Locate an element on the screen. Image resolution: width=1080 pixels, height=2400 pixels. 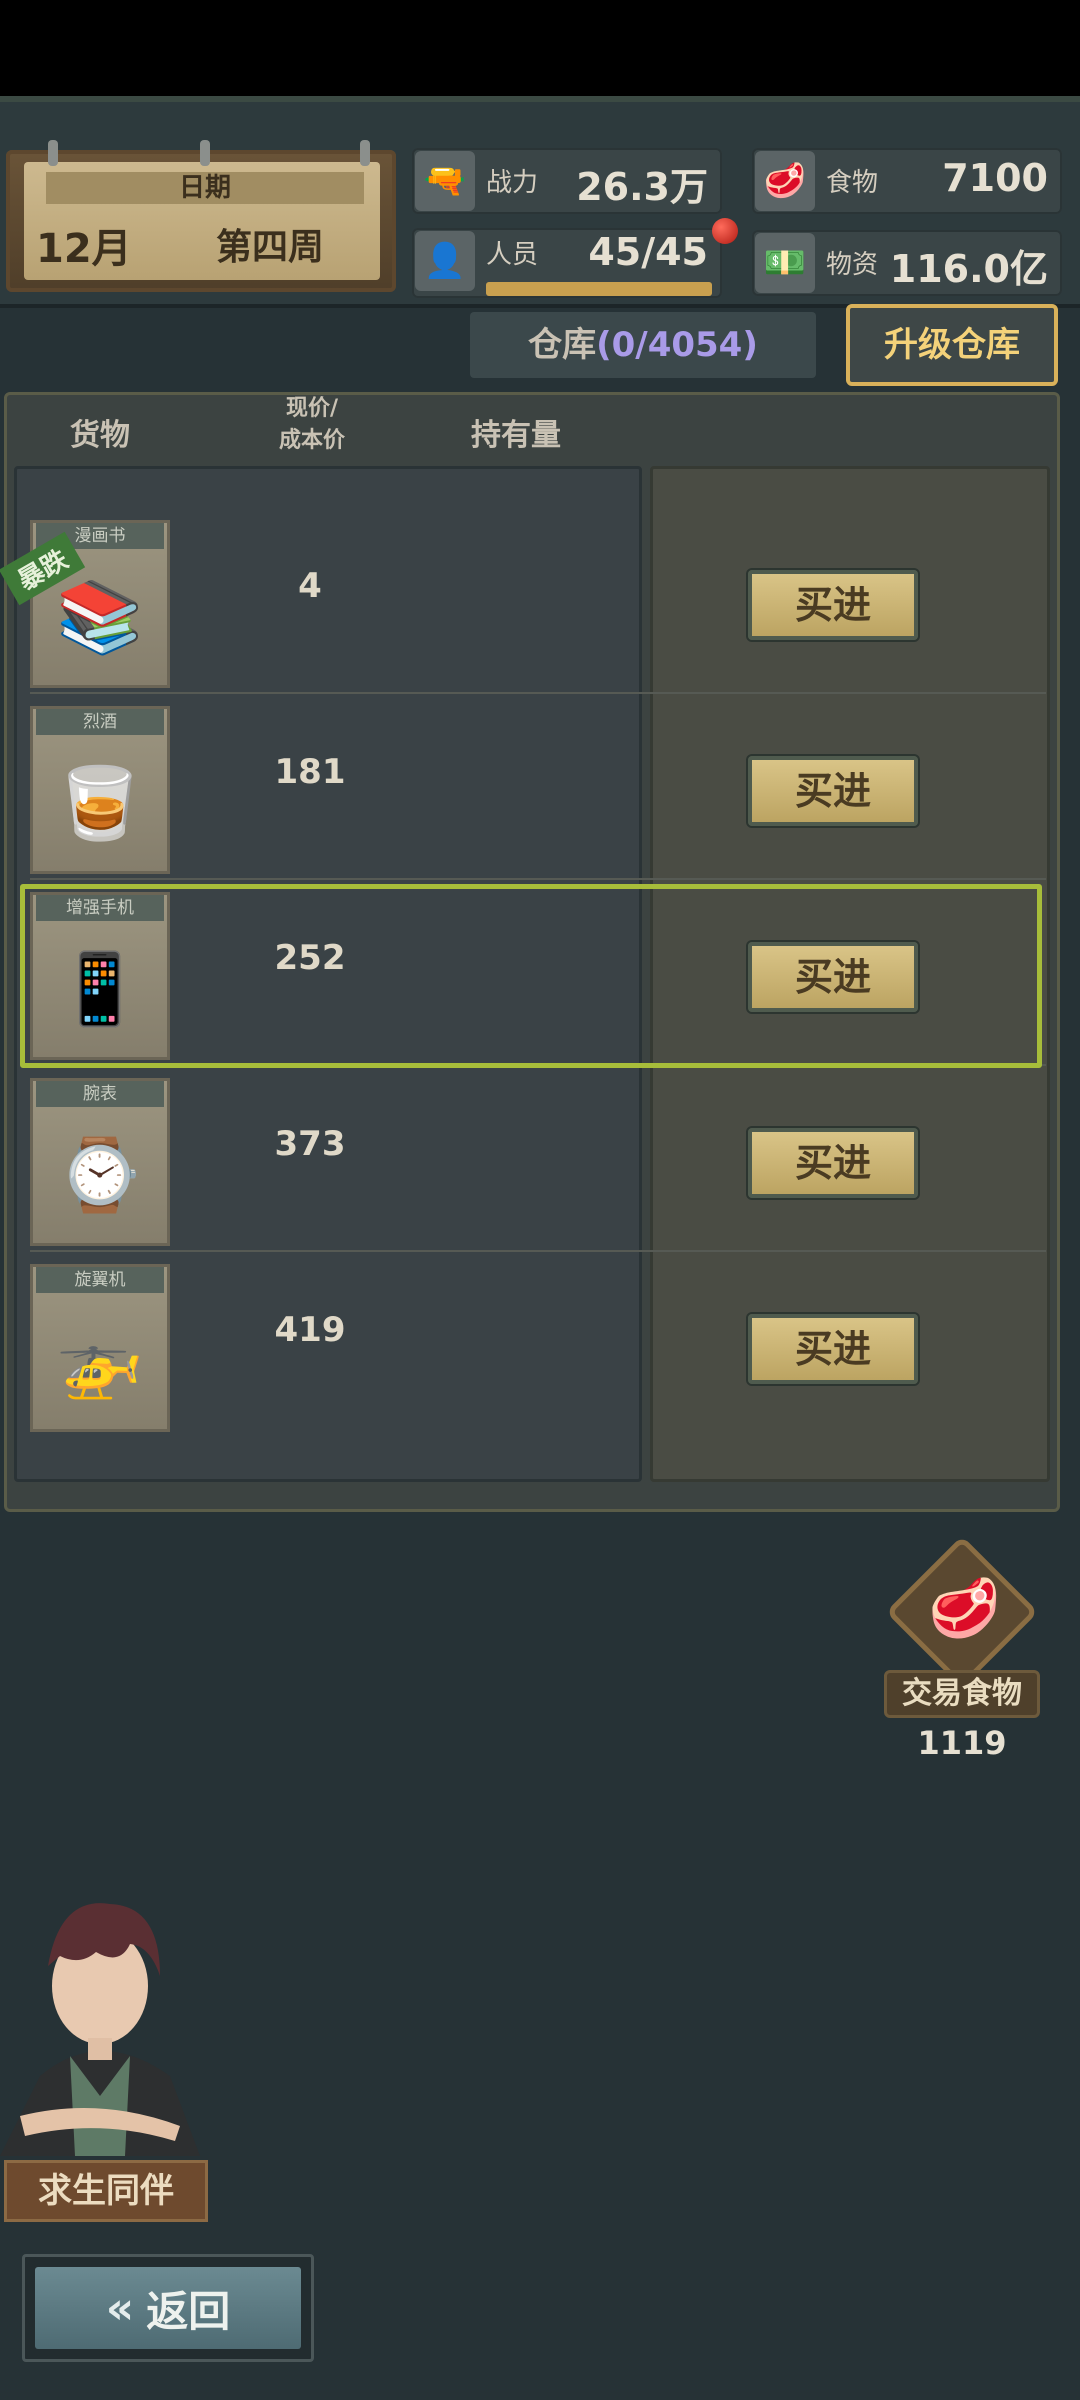
power-stat: 🔫 战力 26.3万 is located at coordinates (567, 181).